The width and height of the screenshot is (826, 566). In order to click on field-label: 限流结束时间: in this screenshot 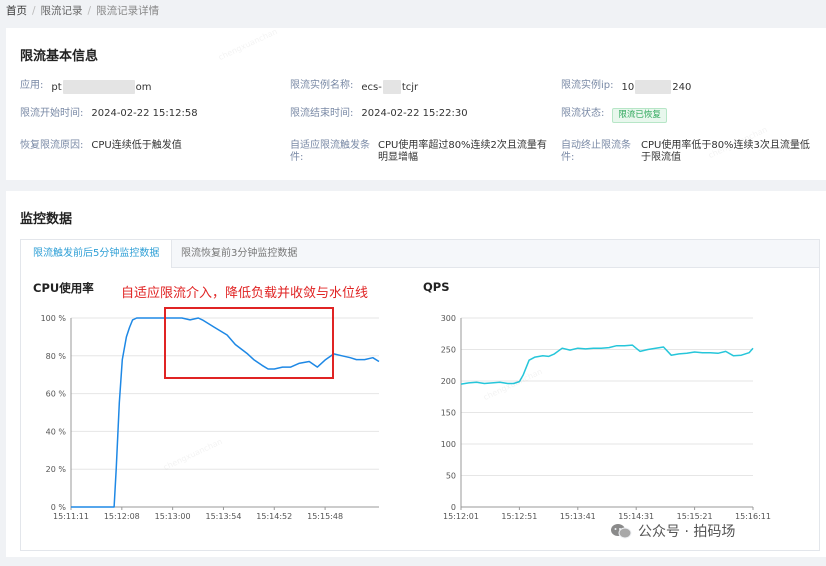, I will do `click(322, 113)`.